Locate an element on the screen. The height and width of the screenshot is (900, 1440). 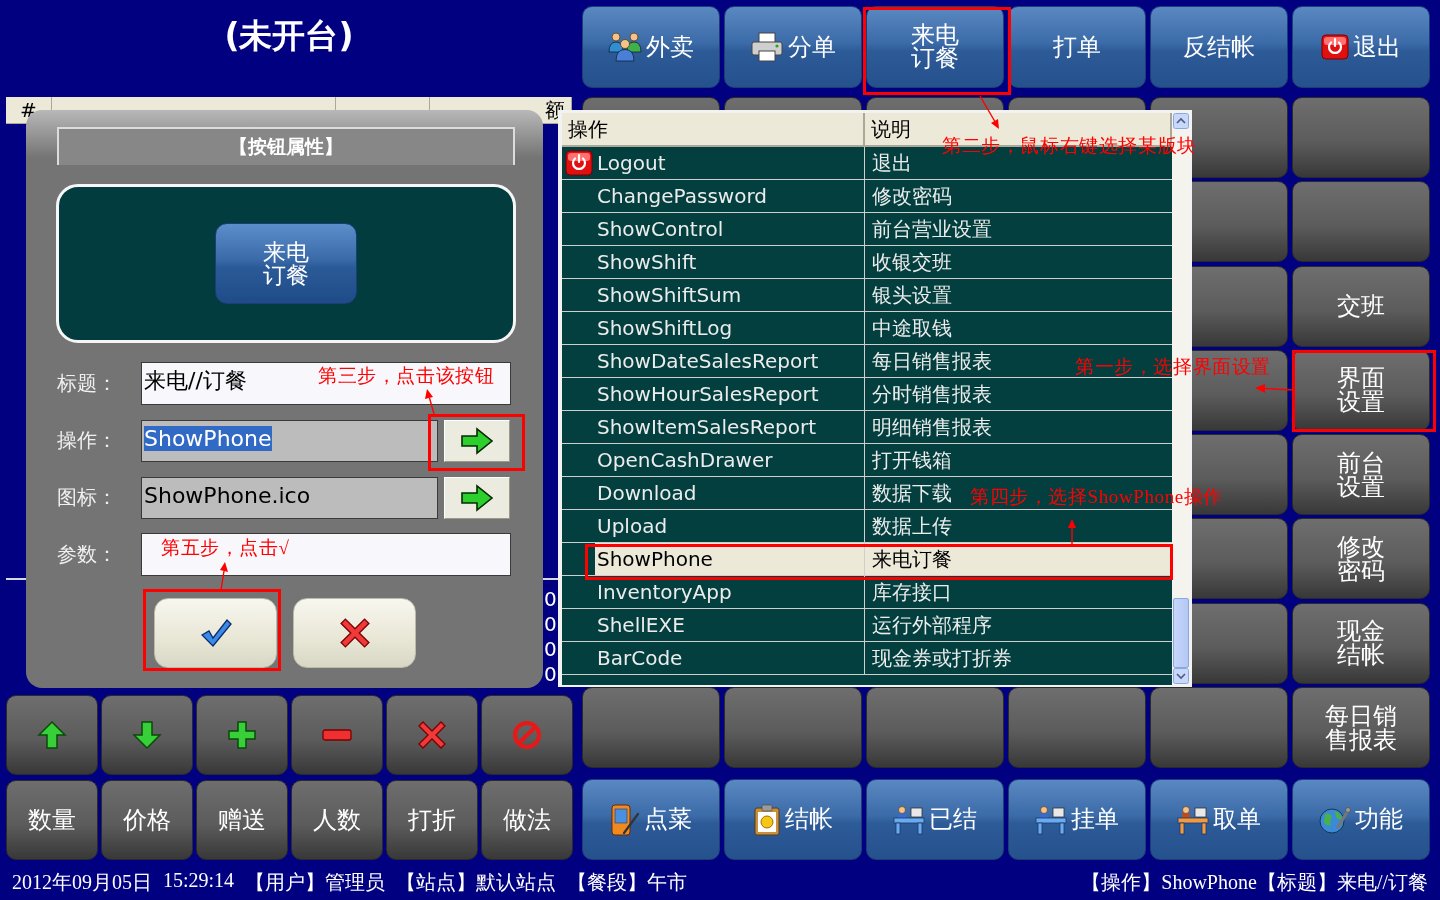
action-name: ShowItemSalesReport is located at coordinates (707, 427).